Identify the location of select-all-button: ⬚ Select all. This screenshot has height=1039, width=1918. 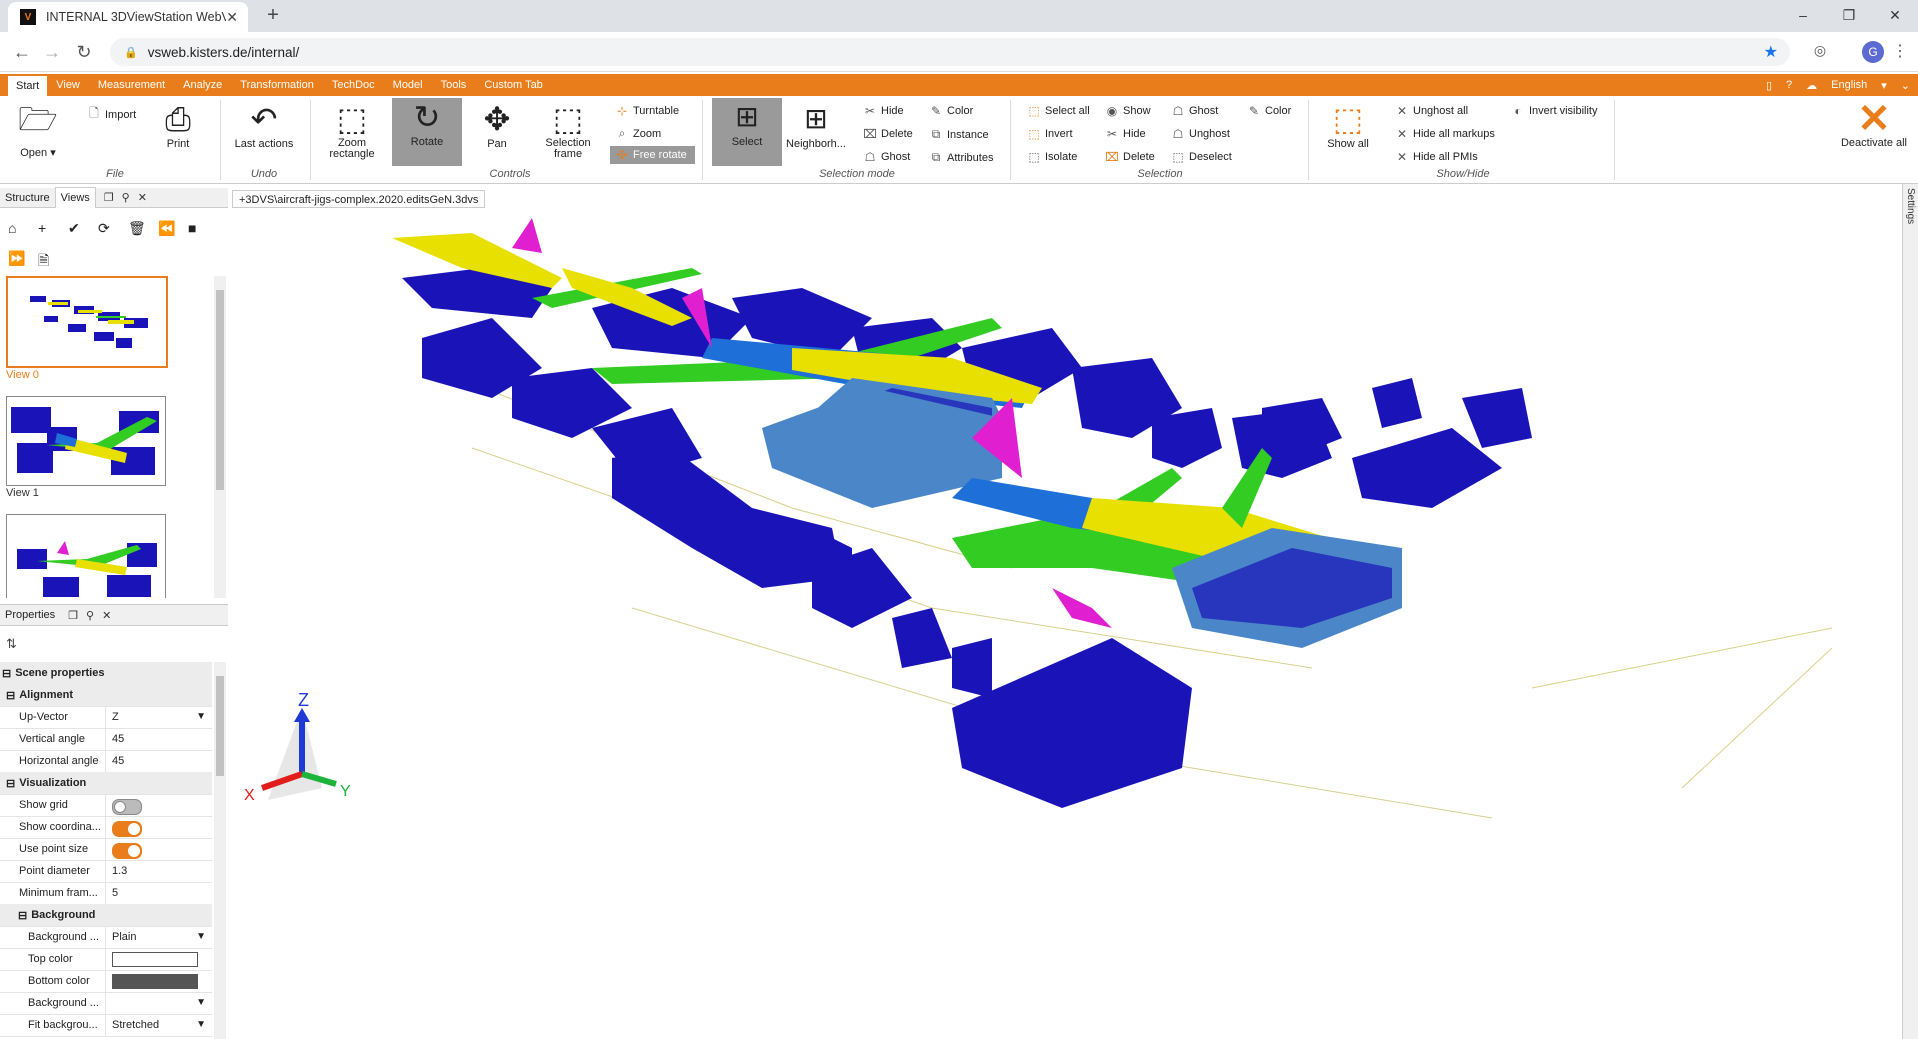
(1057, 111).